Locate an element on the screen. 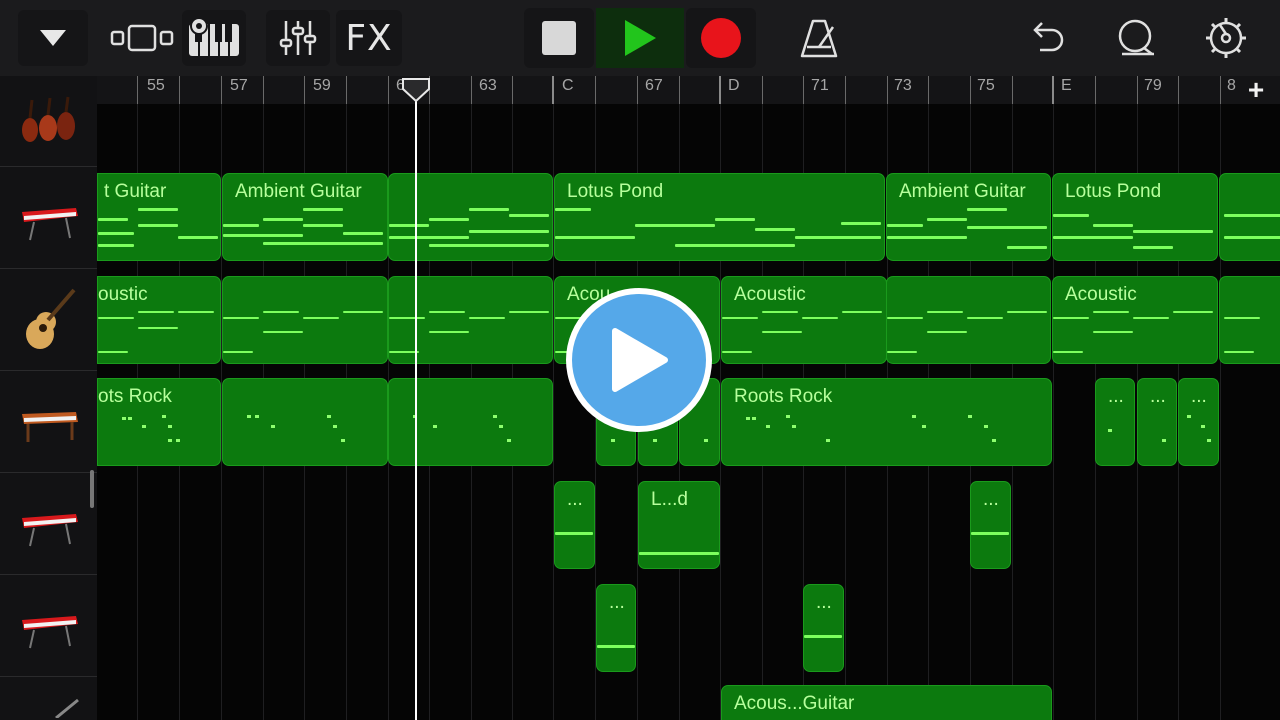 Image resolution: width=1280 pixels, height=720 pixels. track-header-strings is located at coordinates (48, 121).